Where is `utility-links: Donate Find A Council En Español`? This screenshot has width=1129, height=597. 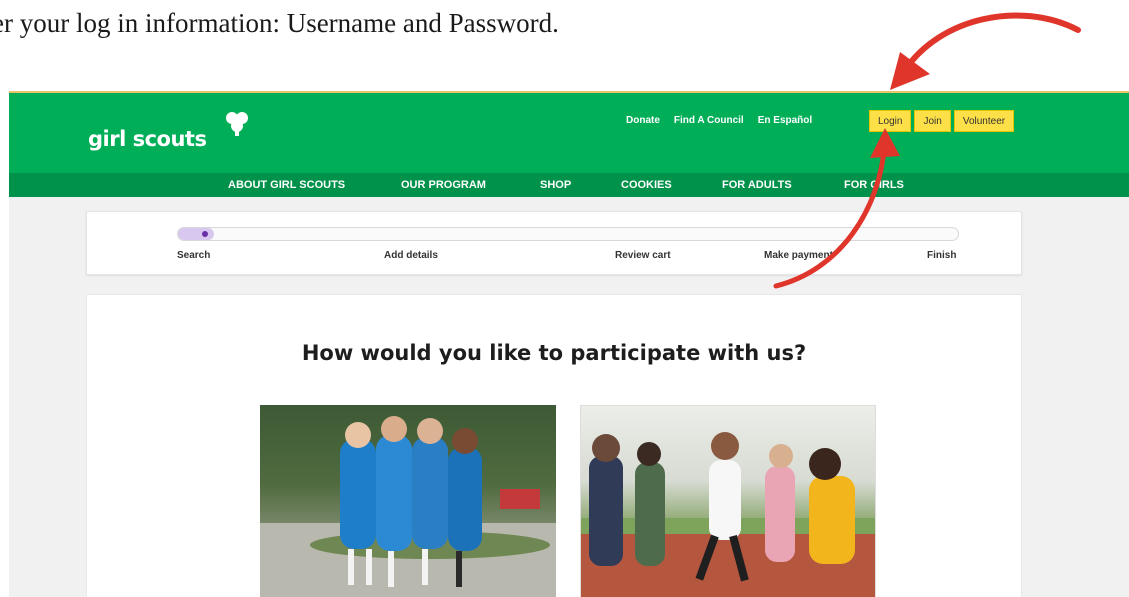 utility-links: Donate Find A Council En Español is located at coordinates (719, 120).